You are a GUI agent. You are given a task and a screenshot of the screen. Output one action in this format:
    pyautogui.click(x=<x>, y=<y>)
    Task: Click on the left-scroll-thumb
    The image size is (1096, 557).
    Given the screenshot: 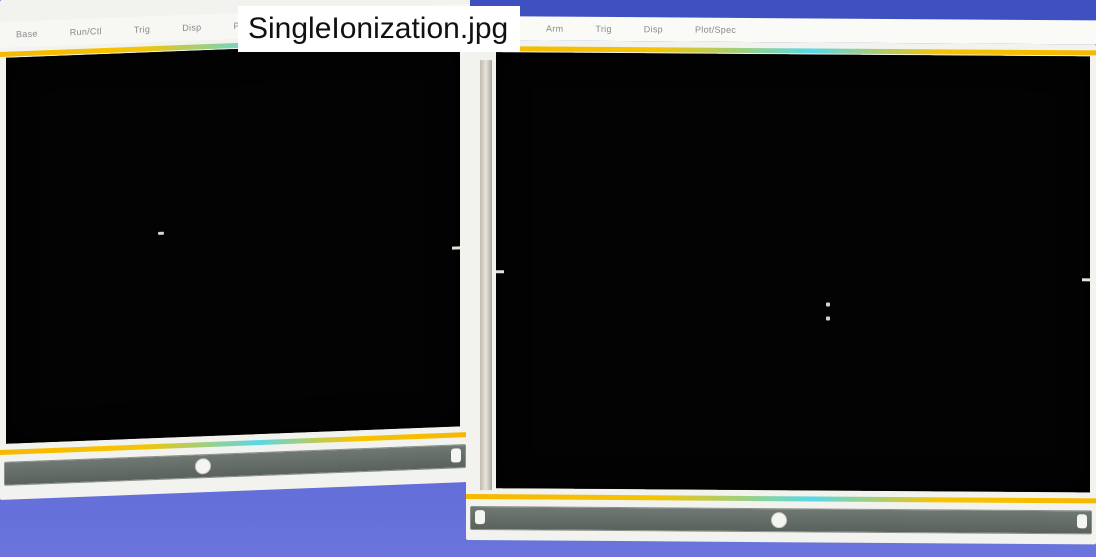 What is the action you would take?
    pyautogui.click(x=203, y=466)
    